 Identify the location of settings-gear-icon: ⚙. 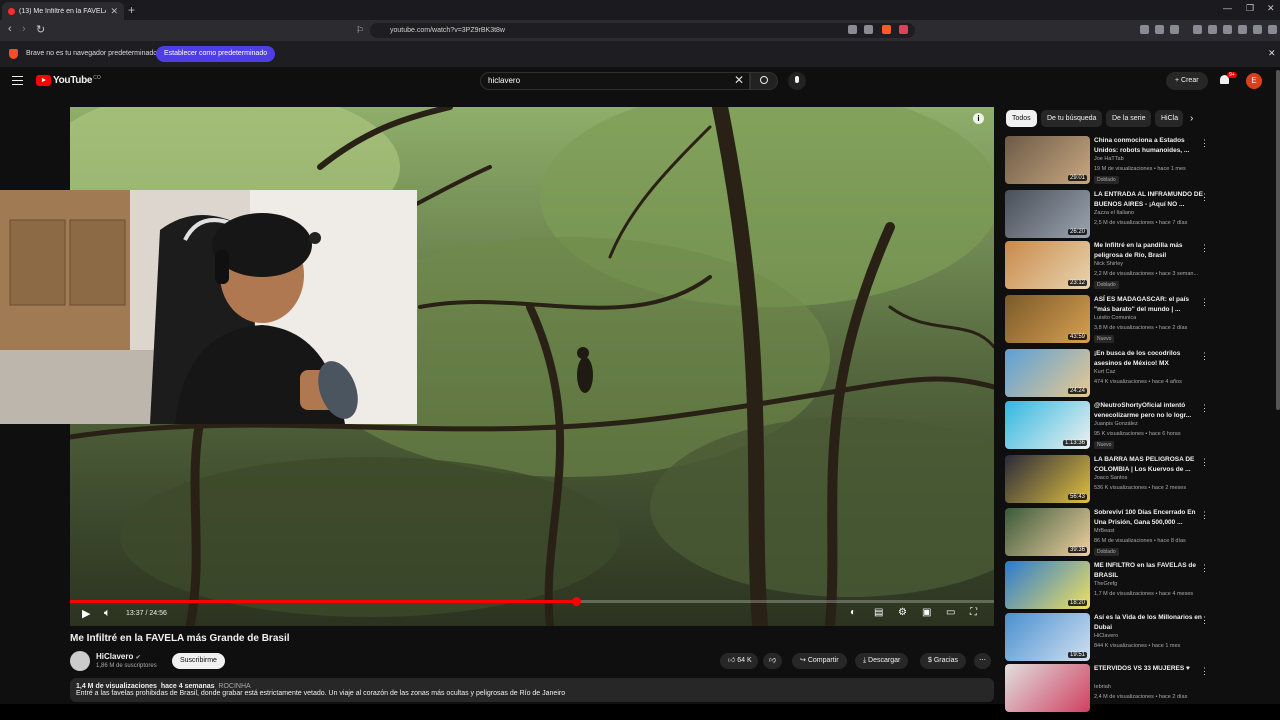
(902, 612).